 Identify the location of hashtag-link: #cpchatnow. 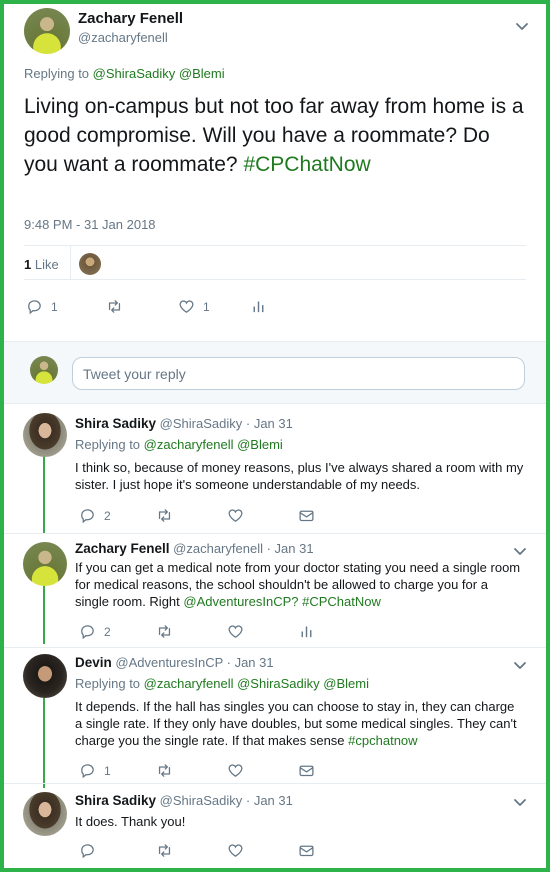
(382, 740).